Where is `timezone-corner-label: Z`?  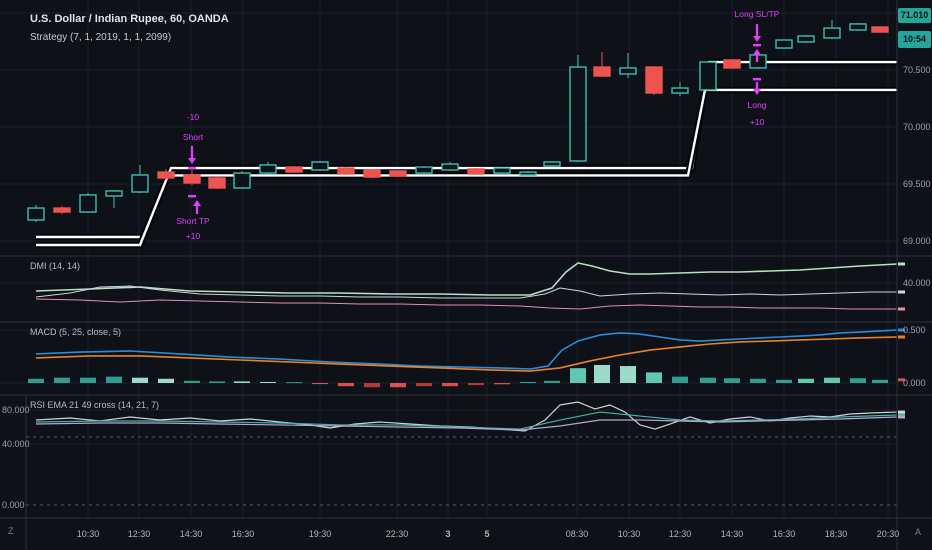 timezone-corner-label: Z is located at coordinates (11, 531).